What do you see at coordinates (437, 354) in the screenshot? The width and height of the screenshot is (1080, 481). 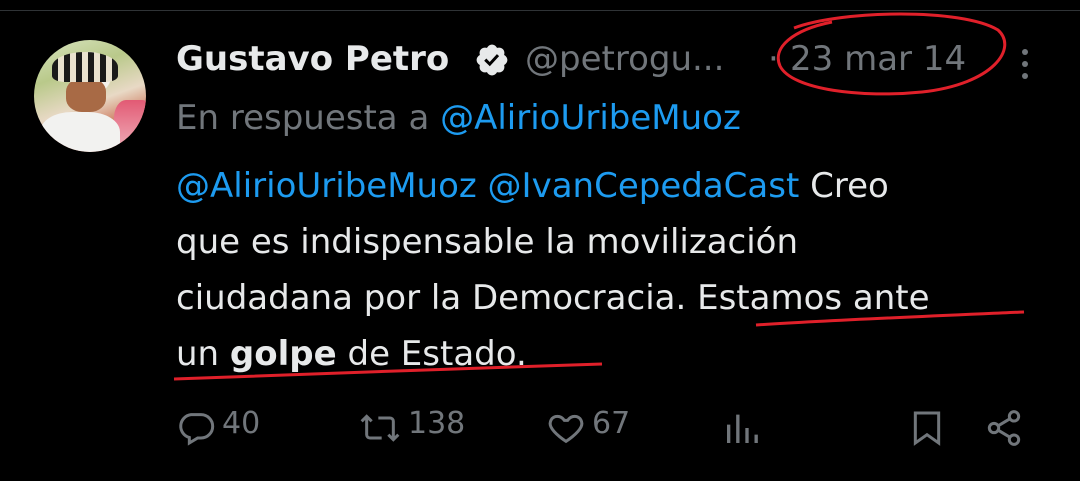 I see `body-text: de Estado.` at bounding box center [437, 354].